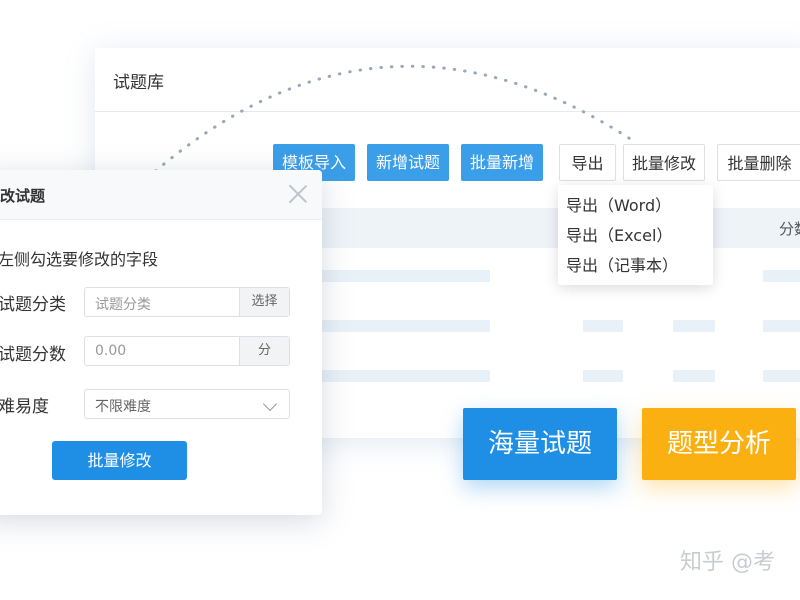 The height and width of the screenshot is (600, 800). I want to click on page-title: 试题库, so click(138, 83).